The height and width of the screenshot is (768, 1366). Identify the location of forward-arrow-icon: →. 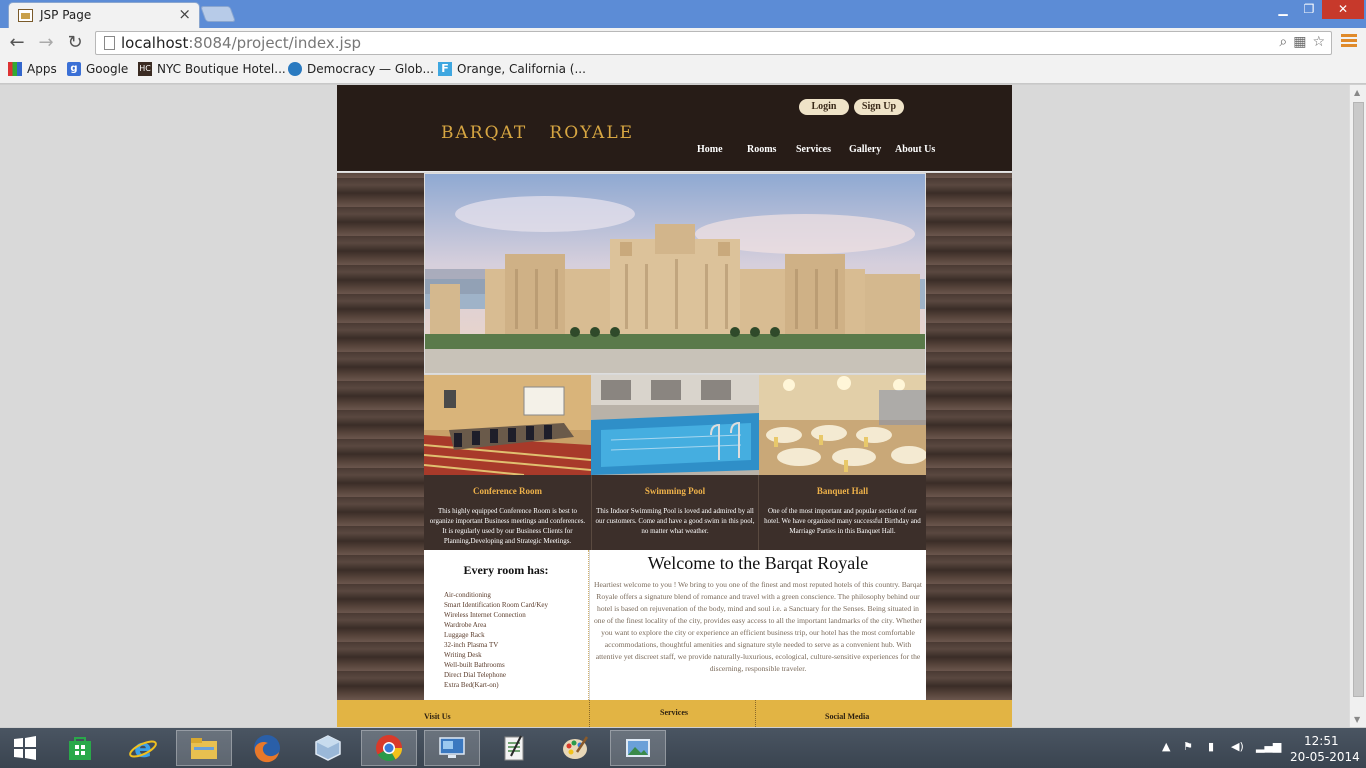
(46, 43).